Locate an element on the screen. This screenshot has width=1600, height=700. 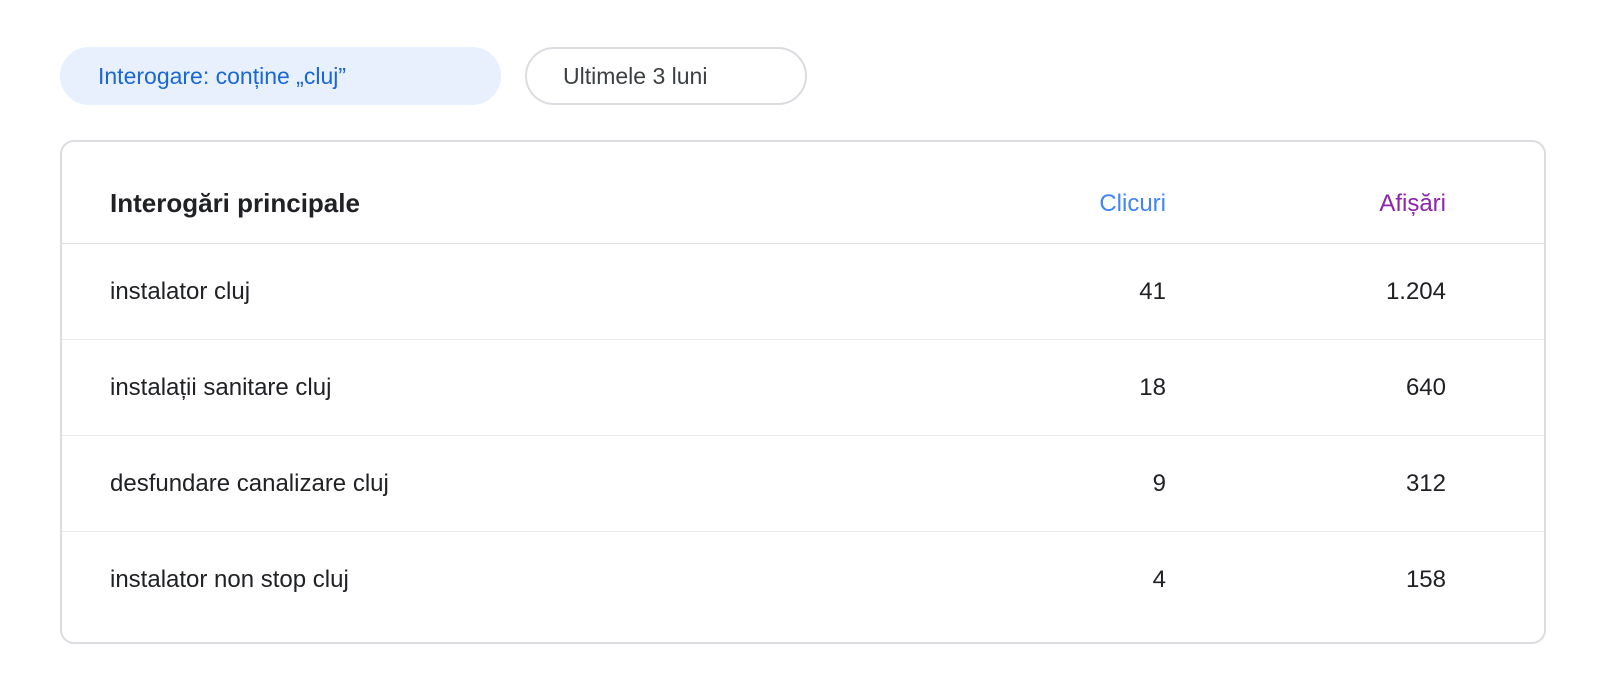
clicks-cell: 41 is located at coordinates (1152, 291).